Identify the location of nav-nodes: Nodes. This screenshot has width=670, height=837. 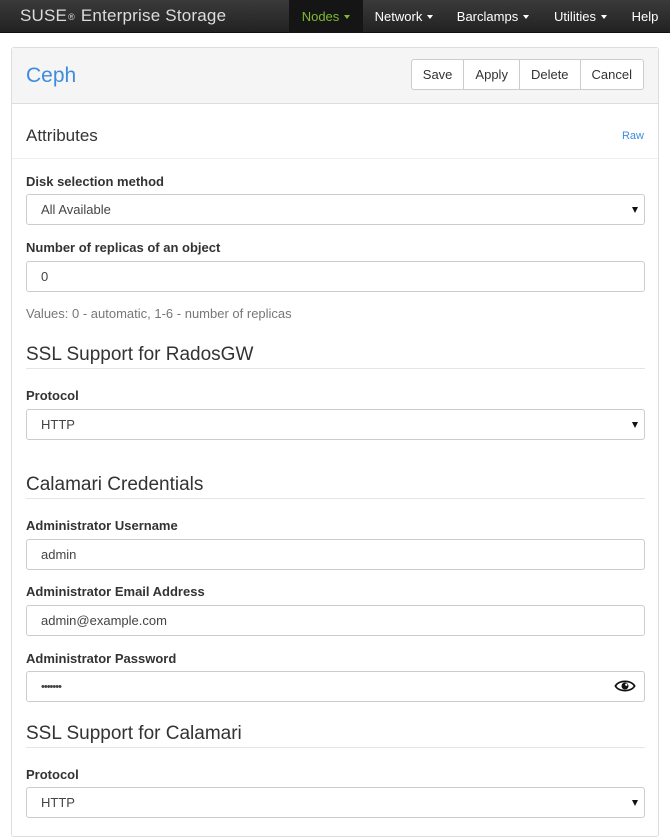
(326, 16).